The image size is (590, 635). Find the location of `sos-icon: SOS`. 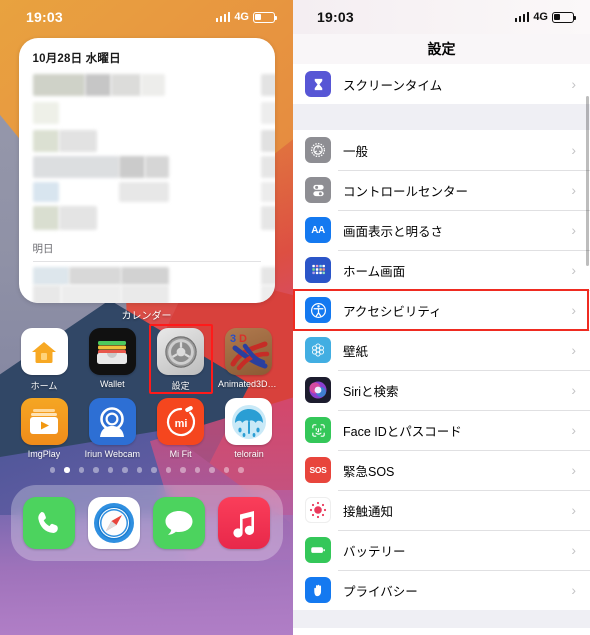

sos-icon: SOS is located at coordinates (318, 470).